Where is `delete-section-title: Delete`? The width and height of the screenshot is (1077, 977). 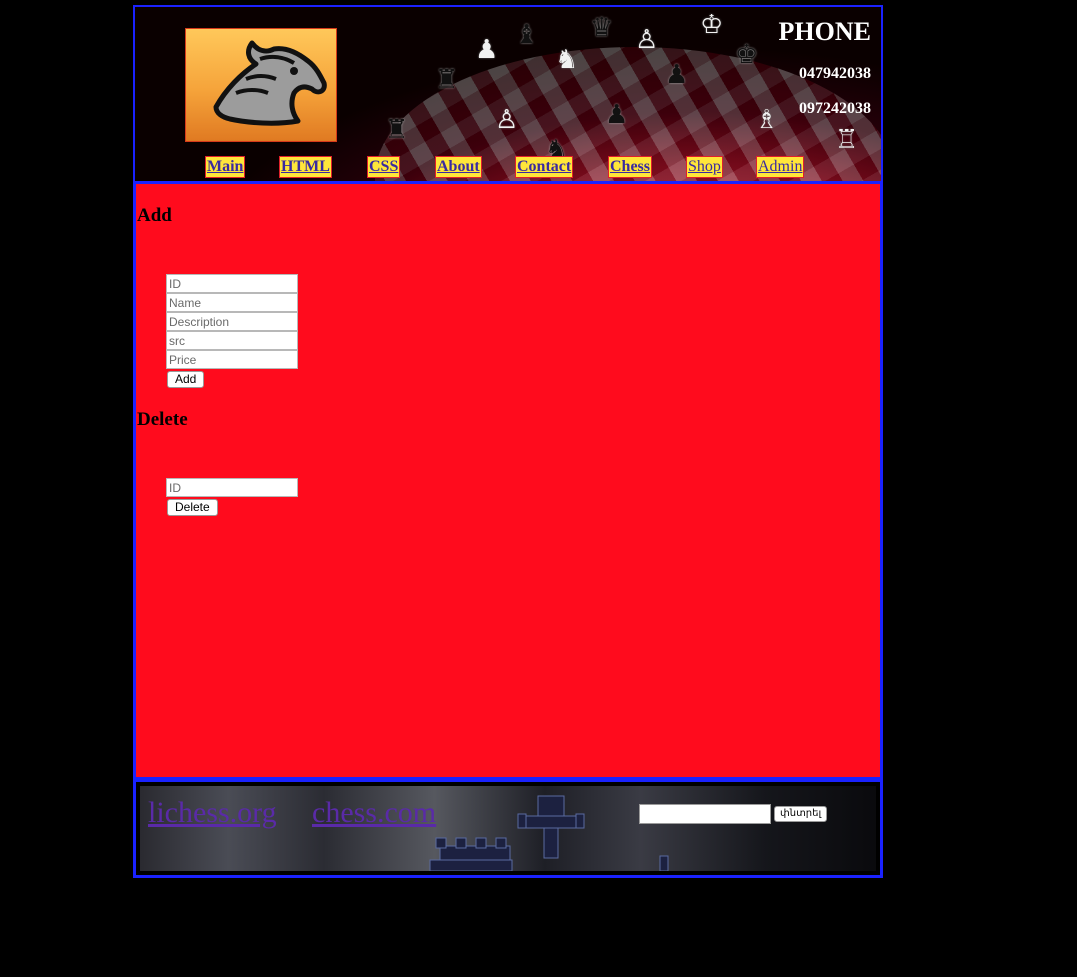
delete-section-title: Delete is located at coordinates (162, 419).